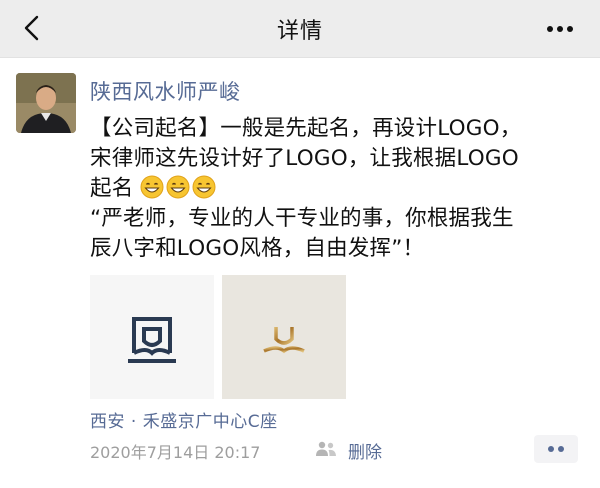 Image resolution: width=600 pixels, height=488 pixels. What do you see at coordinates (326, 448) in the screenshot?
I see `friends-group-icon` at bounding box center [326, 448].